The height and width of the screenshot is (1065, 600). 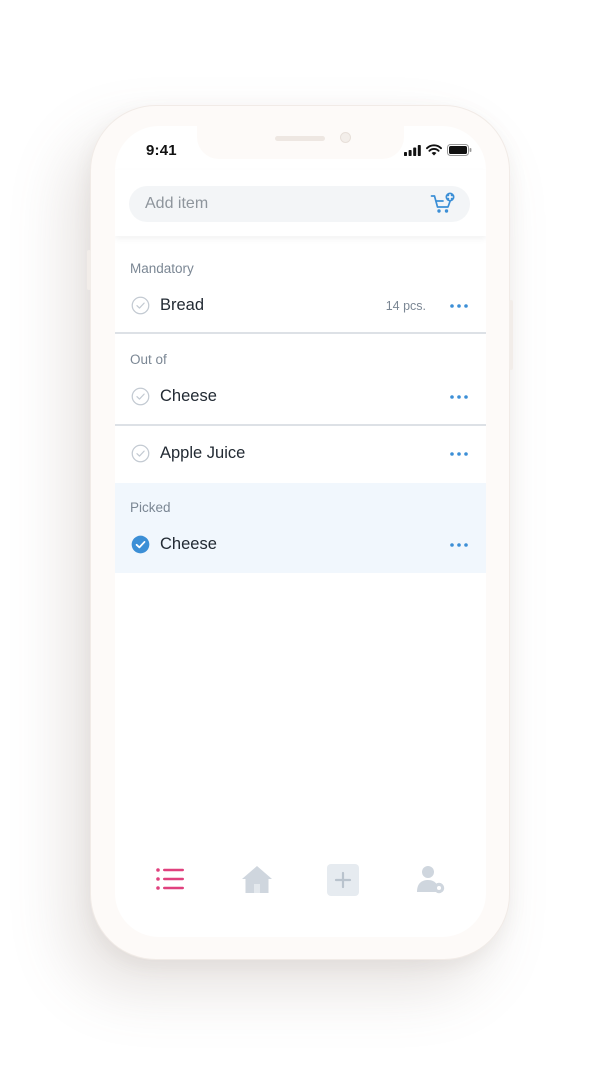 What do you see at coordinates (434, 150) in the screenshot?
I see `wifi-icon` at bounding box center [434, 150].